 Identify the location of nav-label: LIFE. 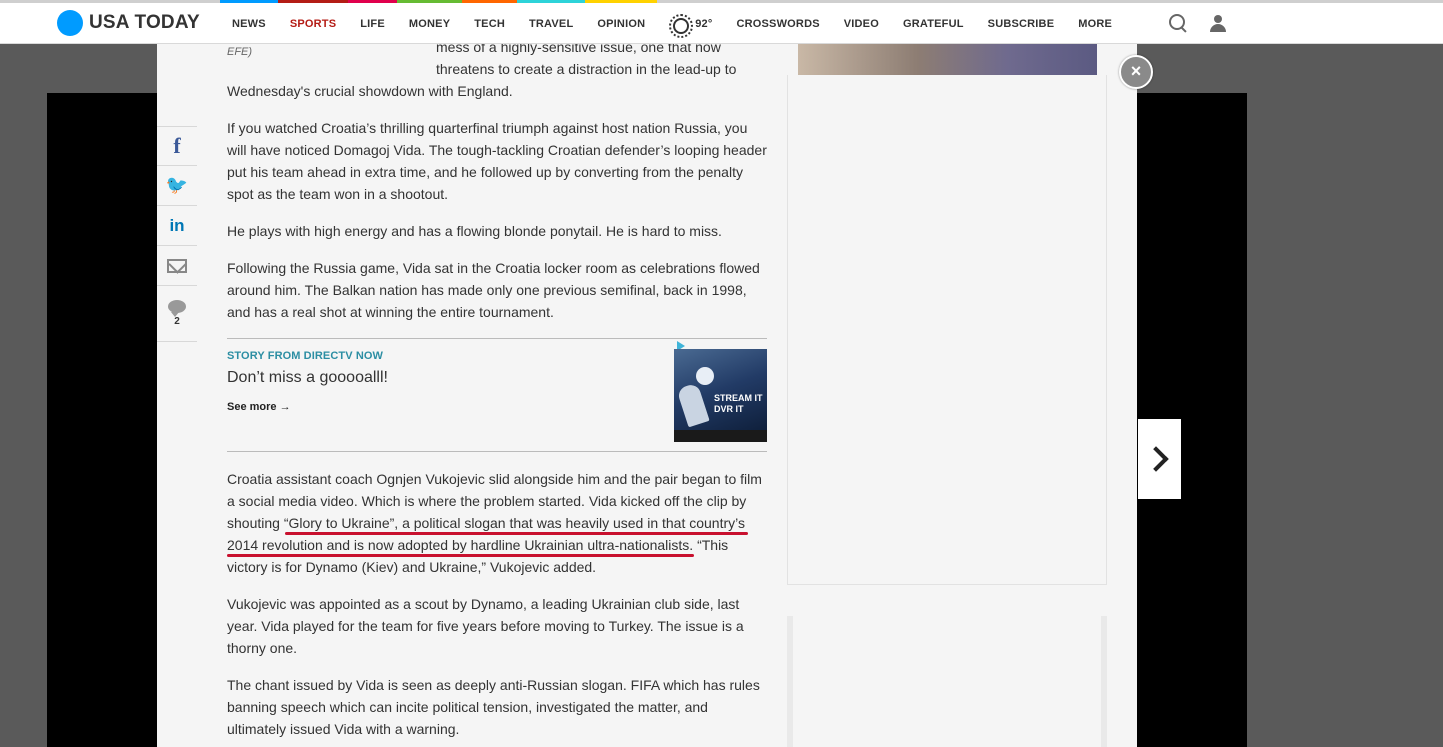
(372, 23).